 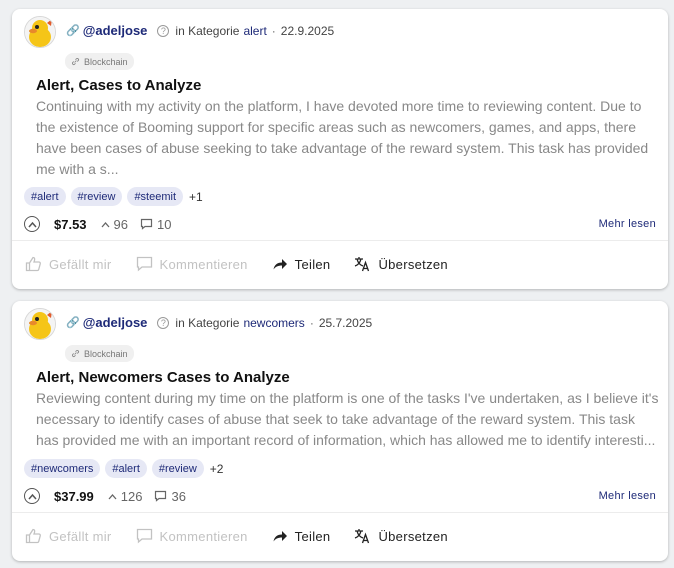 What do you see at coordinates (164, 224) in the screenshot?
I see `comment-count-label: 10` at bounding box center [164, 224].